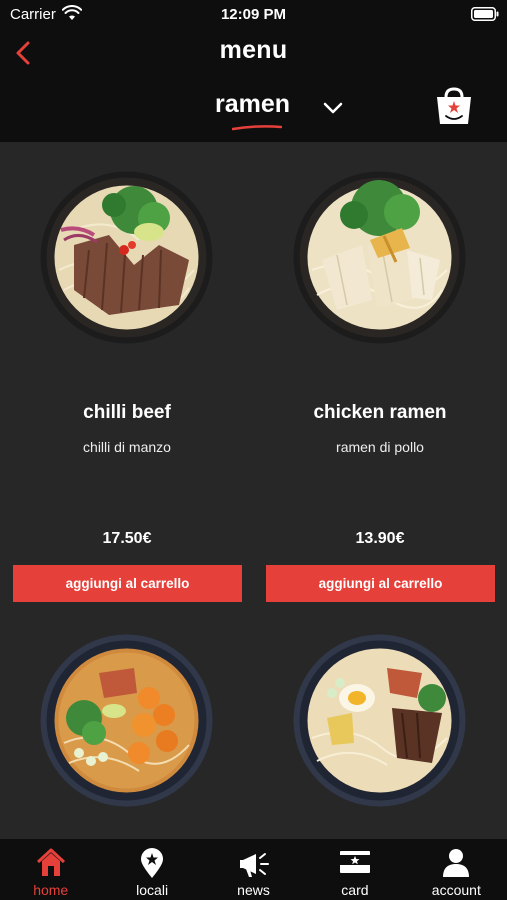  What do you see at coordinates (380, 538) in the screenshot?
I see `product-price: 13.90€` at bounding box center [380, 538].